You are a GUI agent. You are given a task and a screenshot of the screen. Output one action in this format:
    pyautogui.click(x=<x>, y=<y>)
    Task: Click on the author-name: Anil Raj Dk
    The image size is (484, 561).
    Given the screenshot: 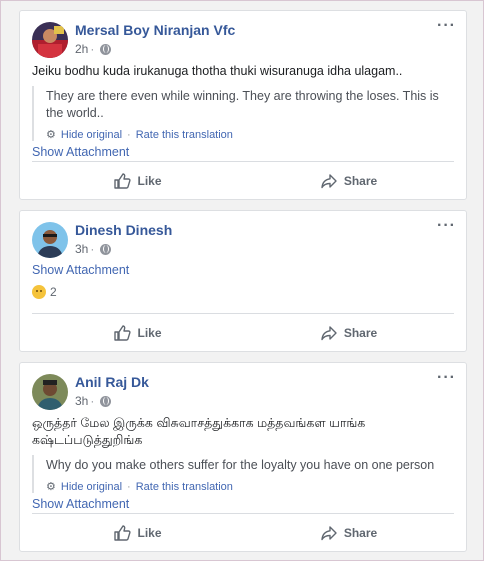 What is the action you would take?
    pyautogui.click(x=112, y=382)
    